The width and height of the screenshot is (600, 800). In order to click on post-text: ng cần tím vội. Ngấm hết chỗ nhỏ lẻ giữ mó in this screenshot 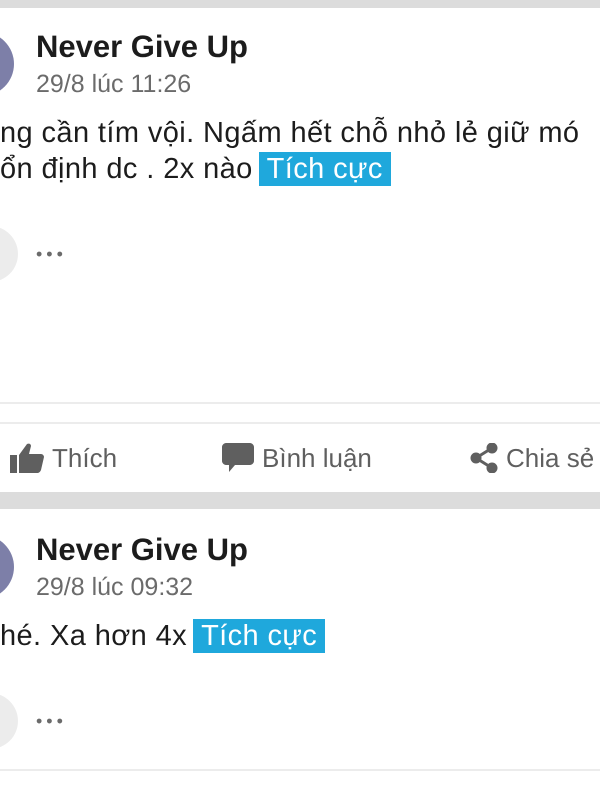, I will do `click(290, 133)`.